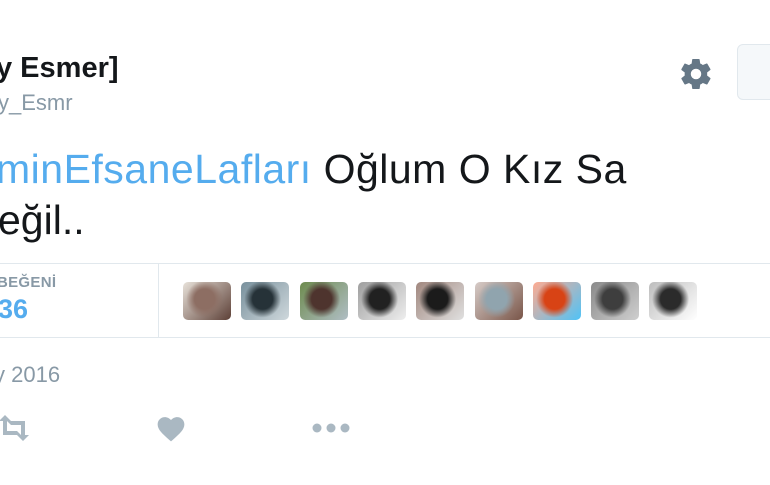  I want to click on likes-count: 36, so click(14, 309).